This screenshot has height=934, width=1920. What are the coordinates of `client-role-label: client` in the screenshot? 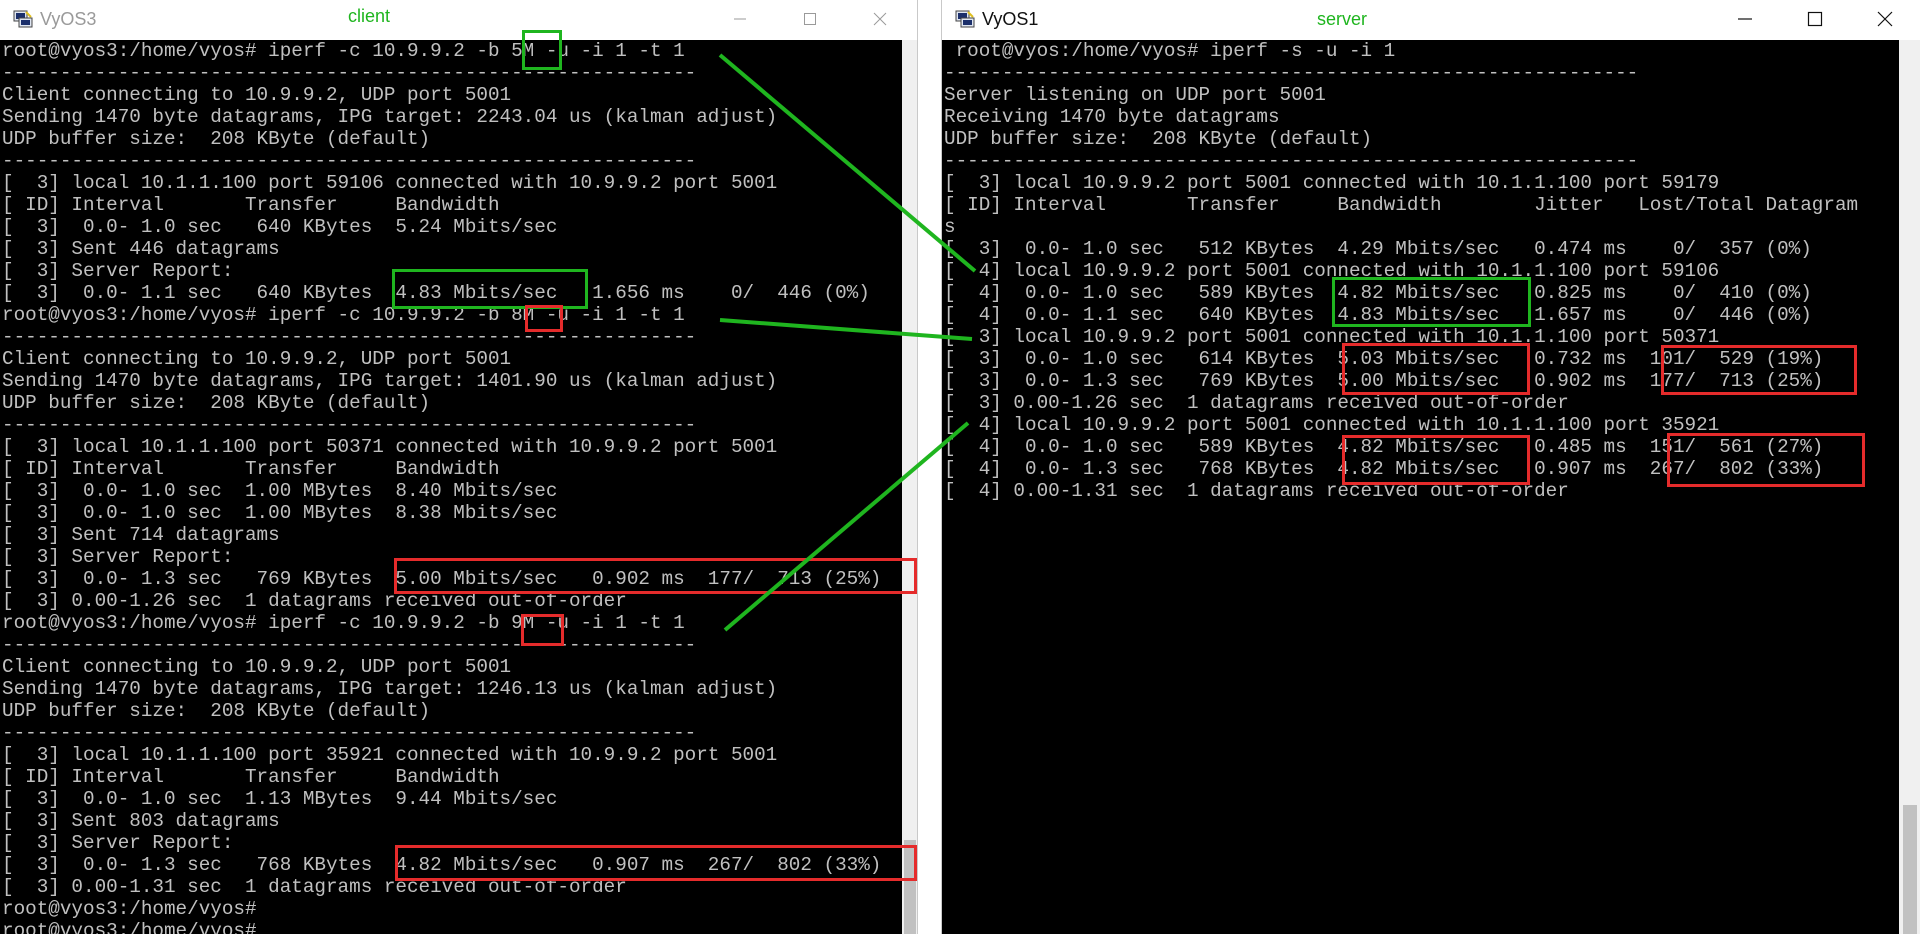 It's located at (369, 16).